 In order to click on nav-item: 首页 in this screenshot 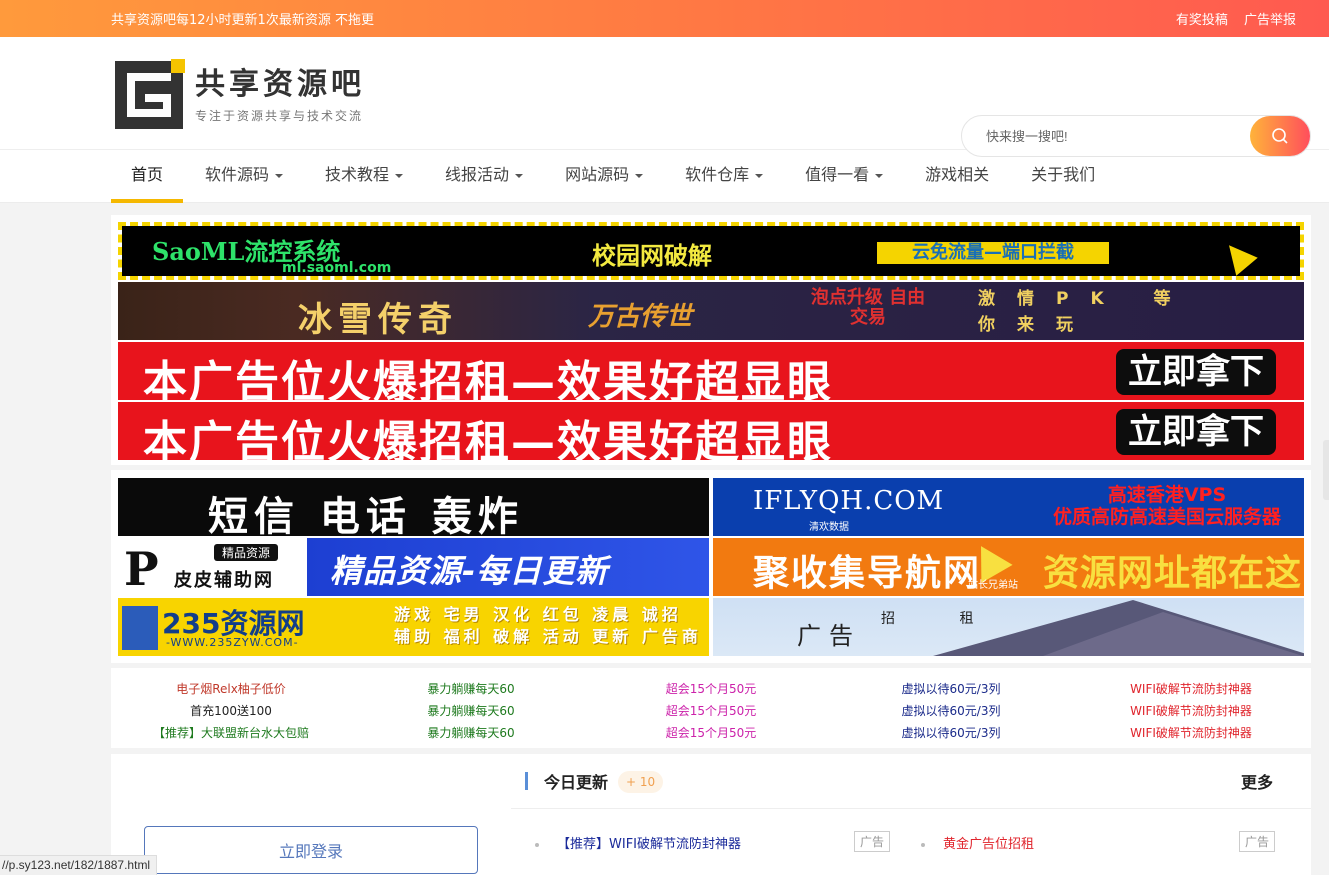, I will do `click(147, 176)`.